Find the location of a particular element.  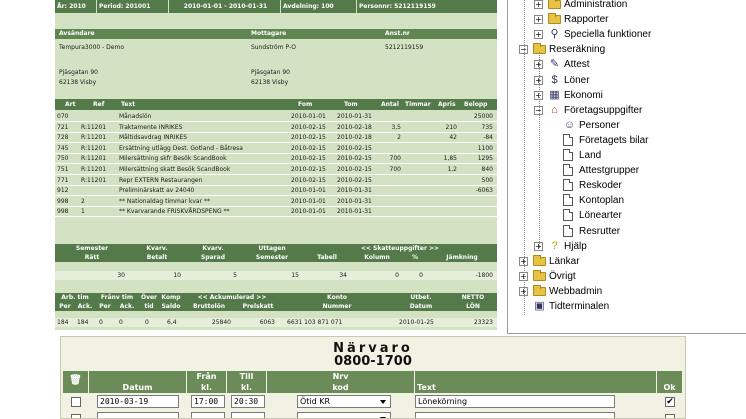

row1-code-select: Ötid KR is located at coordinates (344, 401).